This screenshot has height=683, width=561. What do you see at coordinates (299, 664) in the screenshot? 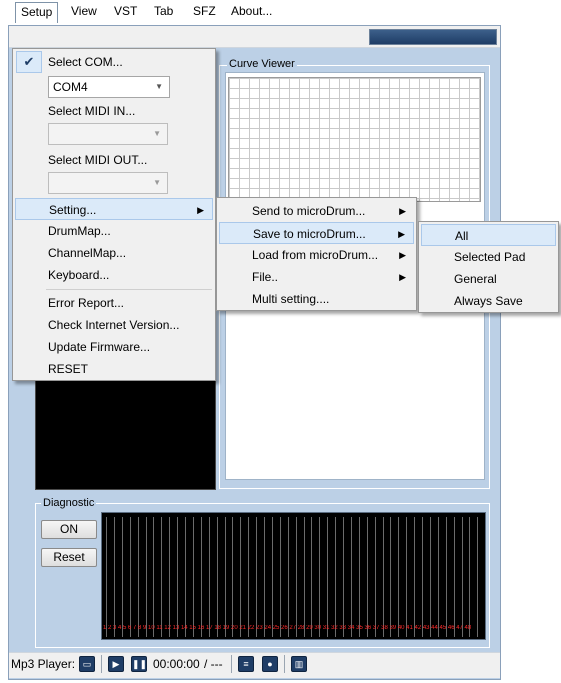
I see `chart-icon: ▥` at bounding box center [299, 664].